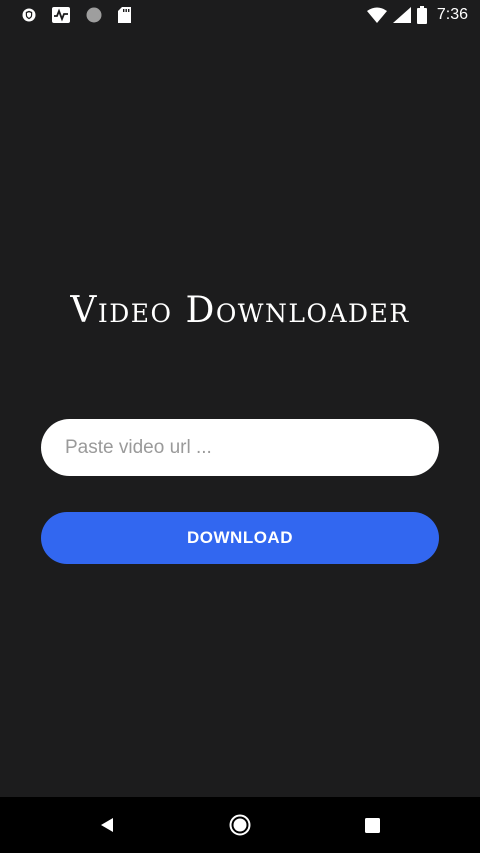 The width and height of the screenshot is (480, 853). Describe the element at coordinates (421, 15) in the screenshot. I see `battery-icon` at that location.